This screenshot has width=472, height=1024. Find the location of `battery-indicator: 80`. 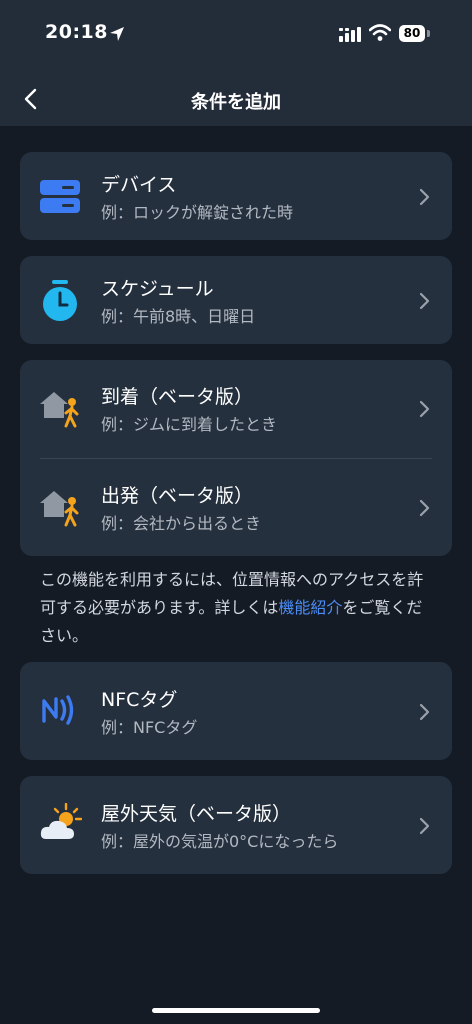

battery-indicator: 80 is located at coordinates (412, 33).